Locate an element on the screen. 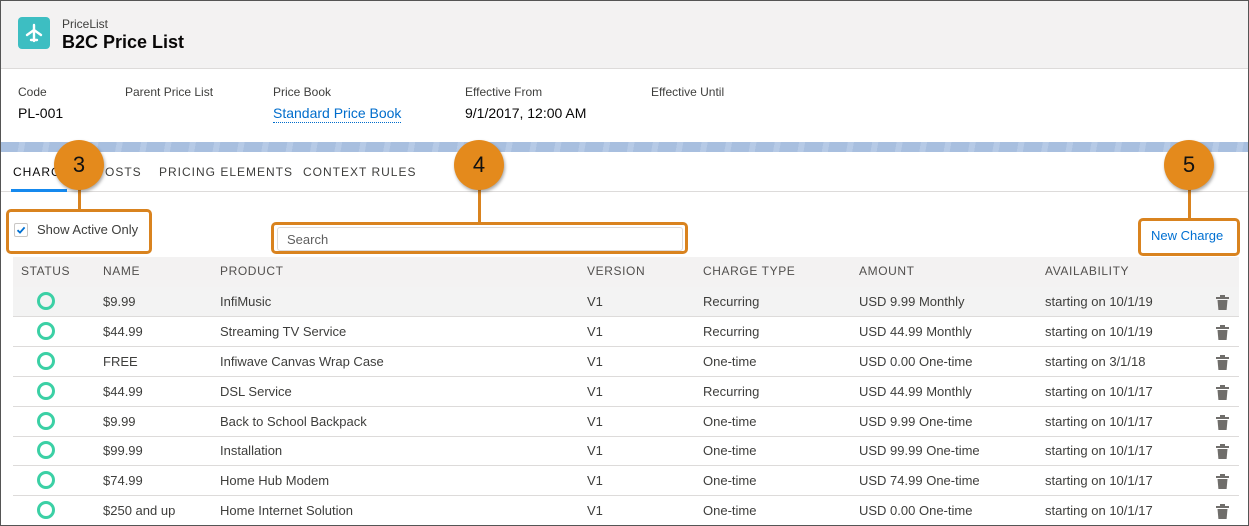 The width and height of the screenshot is (1249, 526). decorative-band is located at coordinates (624, 147).